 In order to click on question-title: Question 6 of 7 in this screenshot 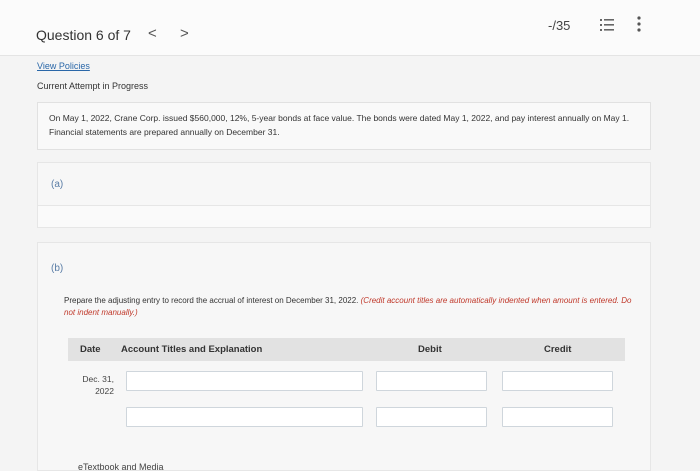, I will do `click(83, 35)`.